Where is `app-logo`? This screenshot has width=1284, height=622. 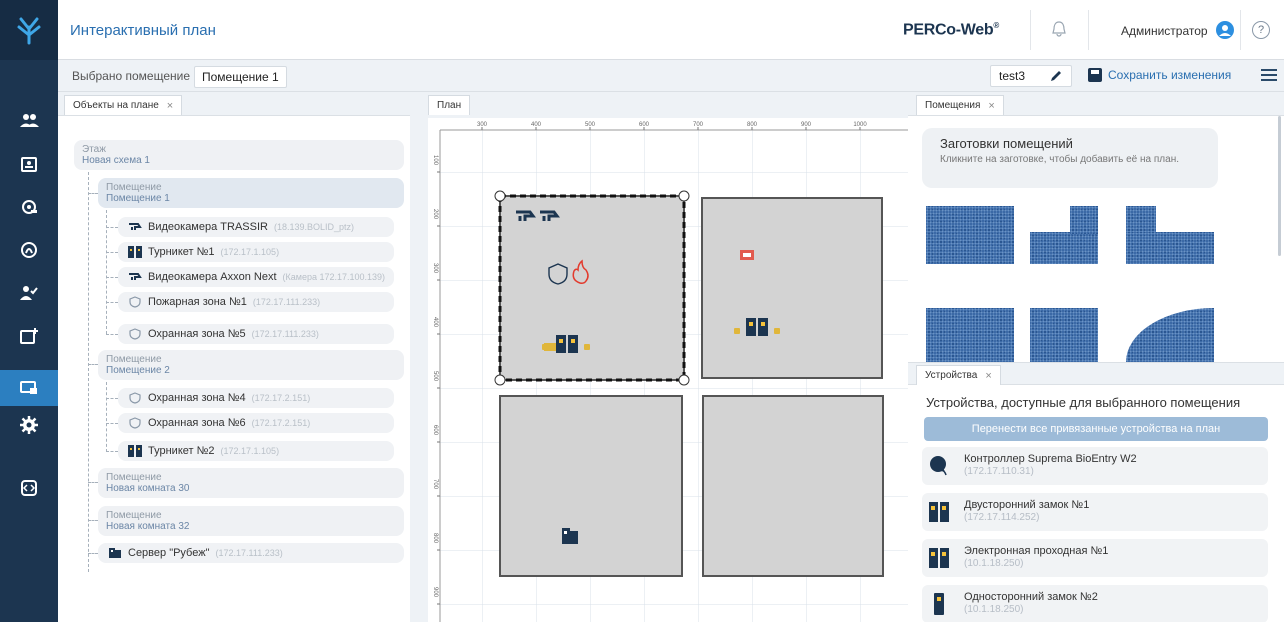
app-logo is located at coordinates (29, 30).